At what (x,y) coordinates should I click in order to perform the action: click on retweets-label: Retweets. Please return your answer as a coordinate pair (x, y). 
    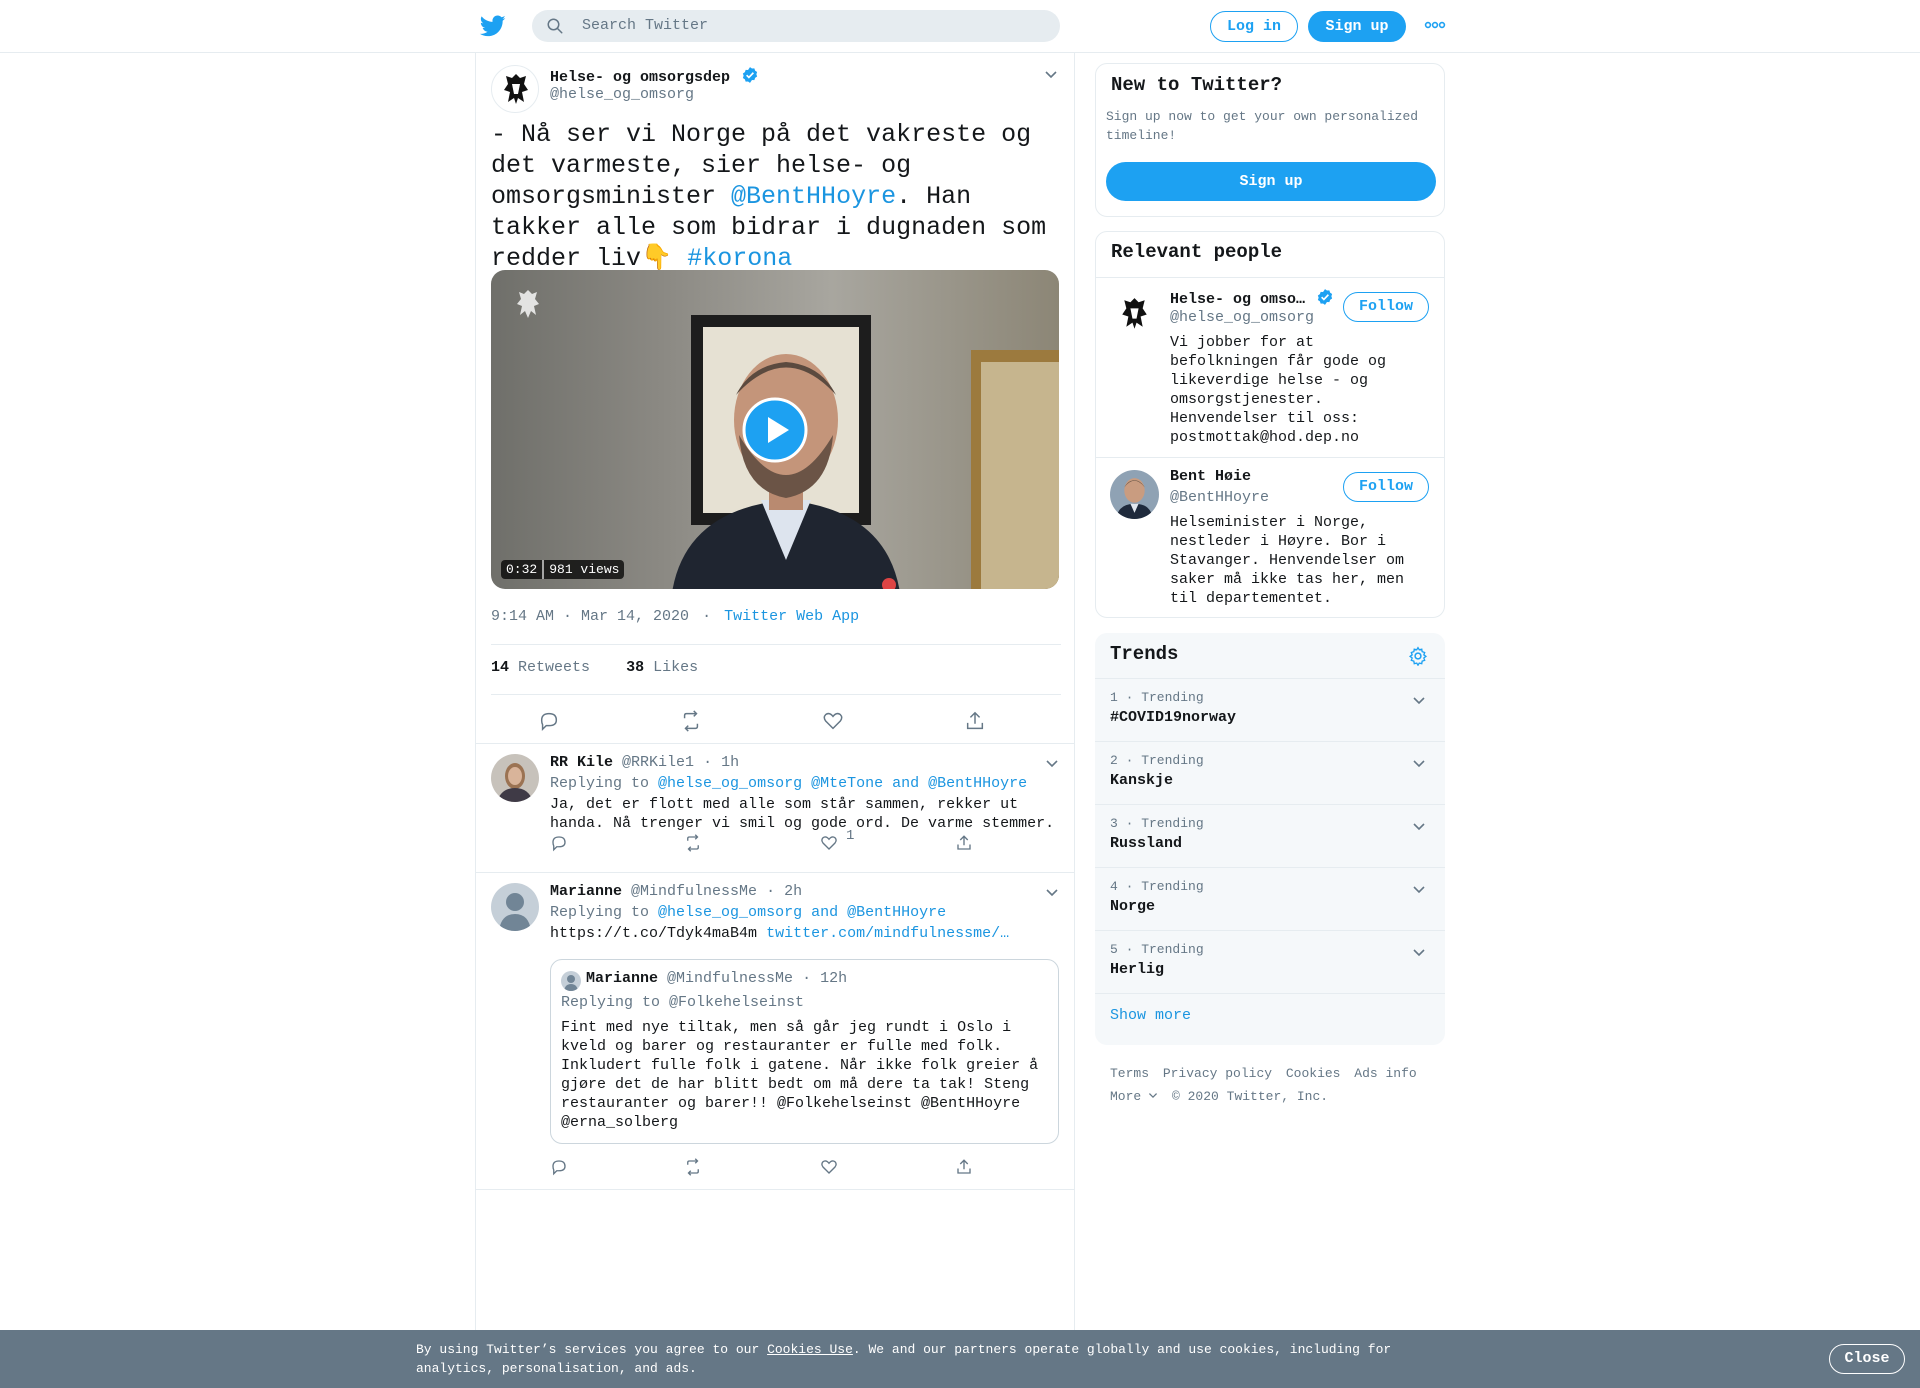
    Looking at the image, I should click on (554, 667).